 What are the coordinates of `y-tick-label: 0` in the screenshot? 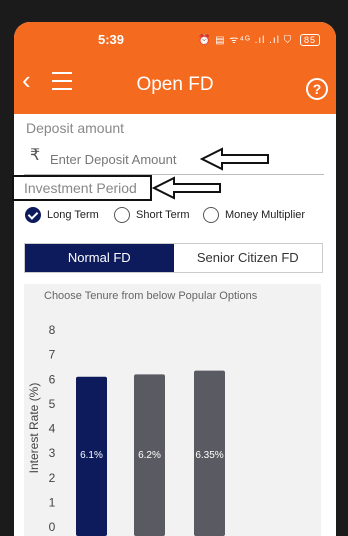 It's located at (52, 527).